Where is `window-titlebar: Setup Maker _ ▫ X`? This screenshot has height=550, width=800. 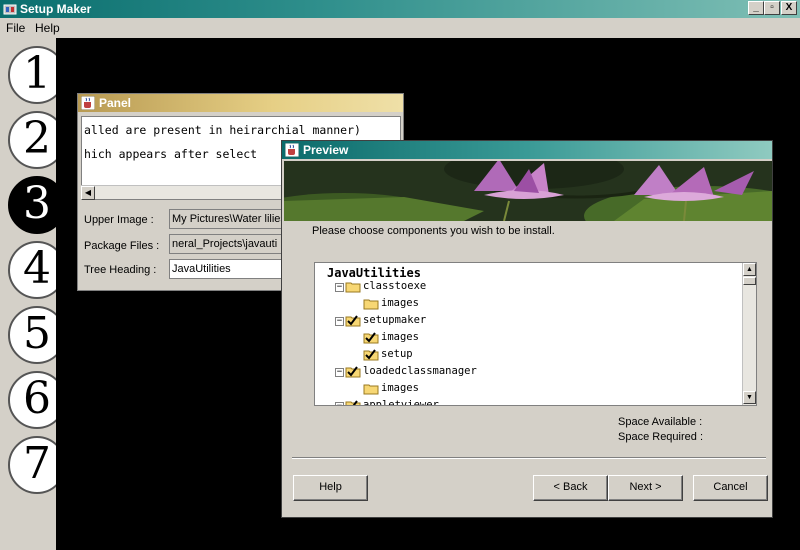
window-titlebar: Setup Maker _ ▫ X is located at coordinates (400, 9).